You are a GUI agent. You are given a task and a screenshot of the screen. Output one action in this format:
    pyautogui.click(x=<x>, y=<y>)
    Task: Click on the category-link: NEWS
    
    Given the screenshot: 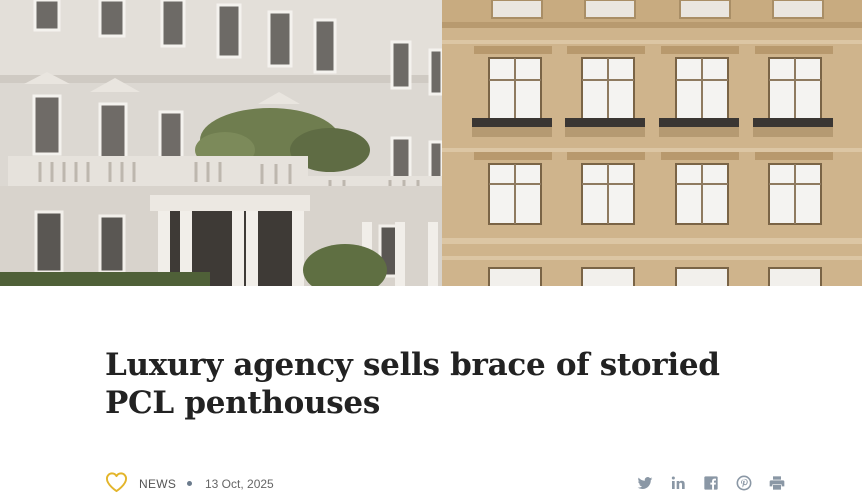 What is the action you would take?
    pyautogui.click(x=157, y=484)
    